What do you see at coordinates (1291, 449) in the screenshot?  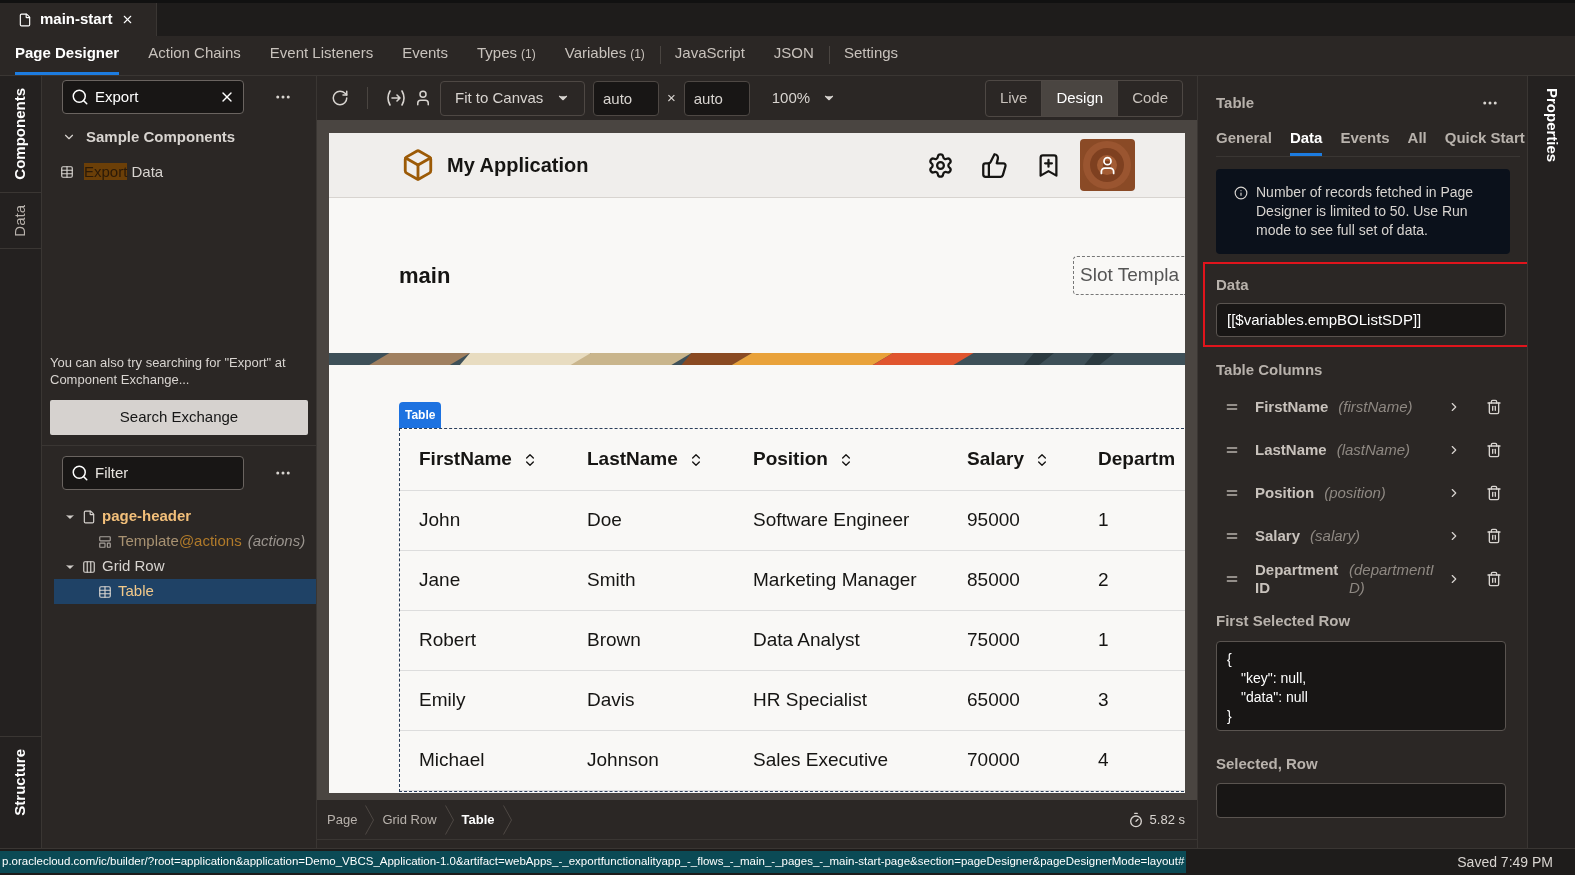 I see `column-name: LastName` at bounding box center [1291, 449].